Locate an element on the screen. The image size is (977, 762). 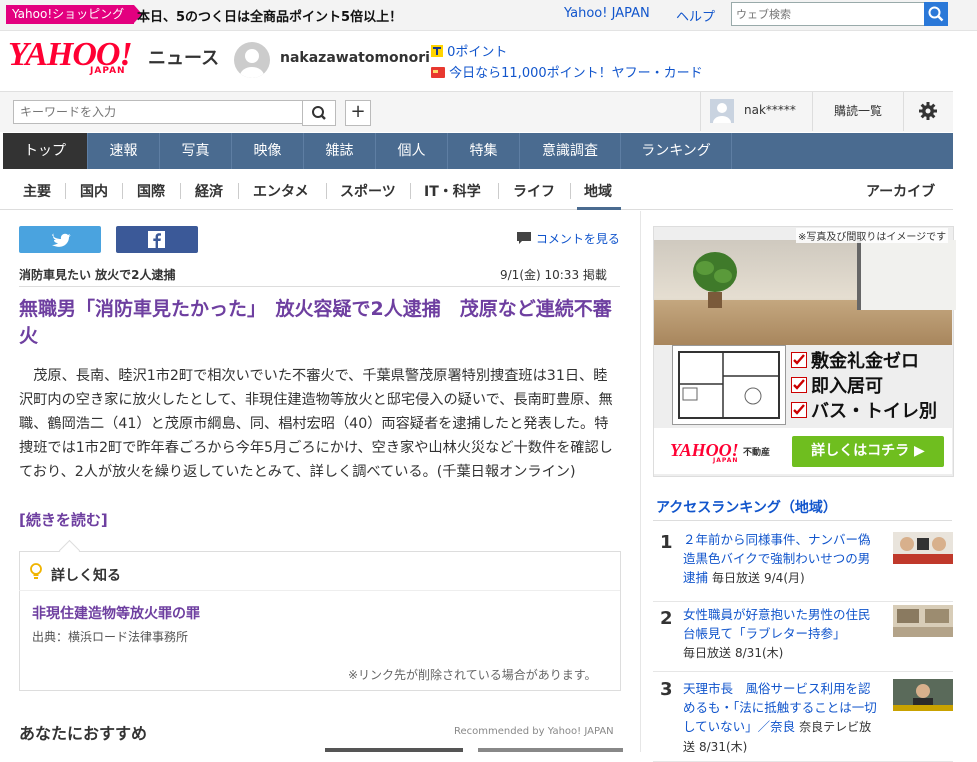
facebook-share-button is located at coordinates (157, 239).